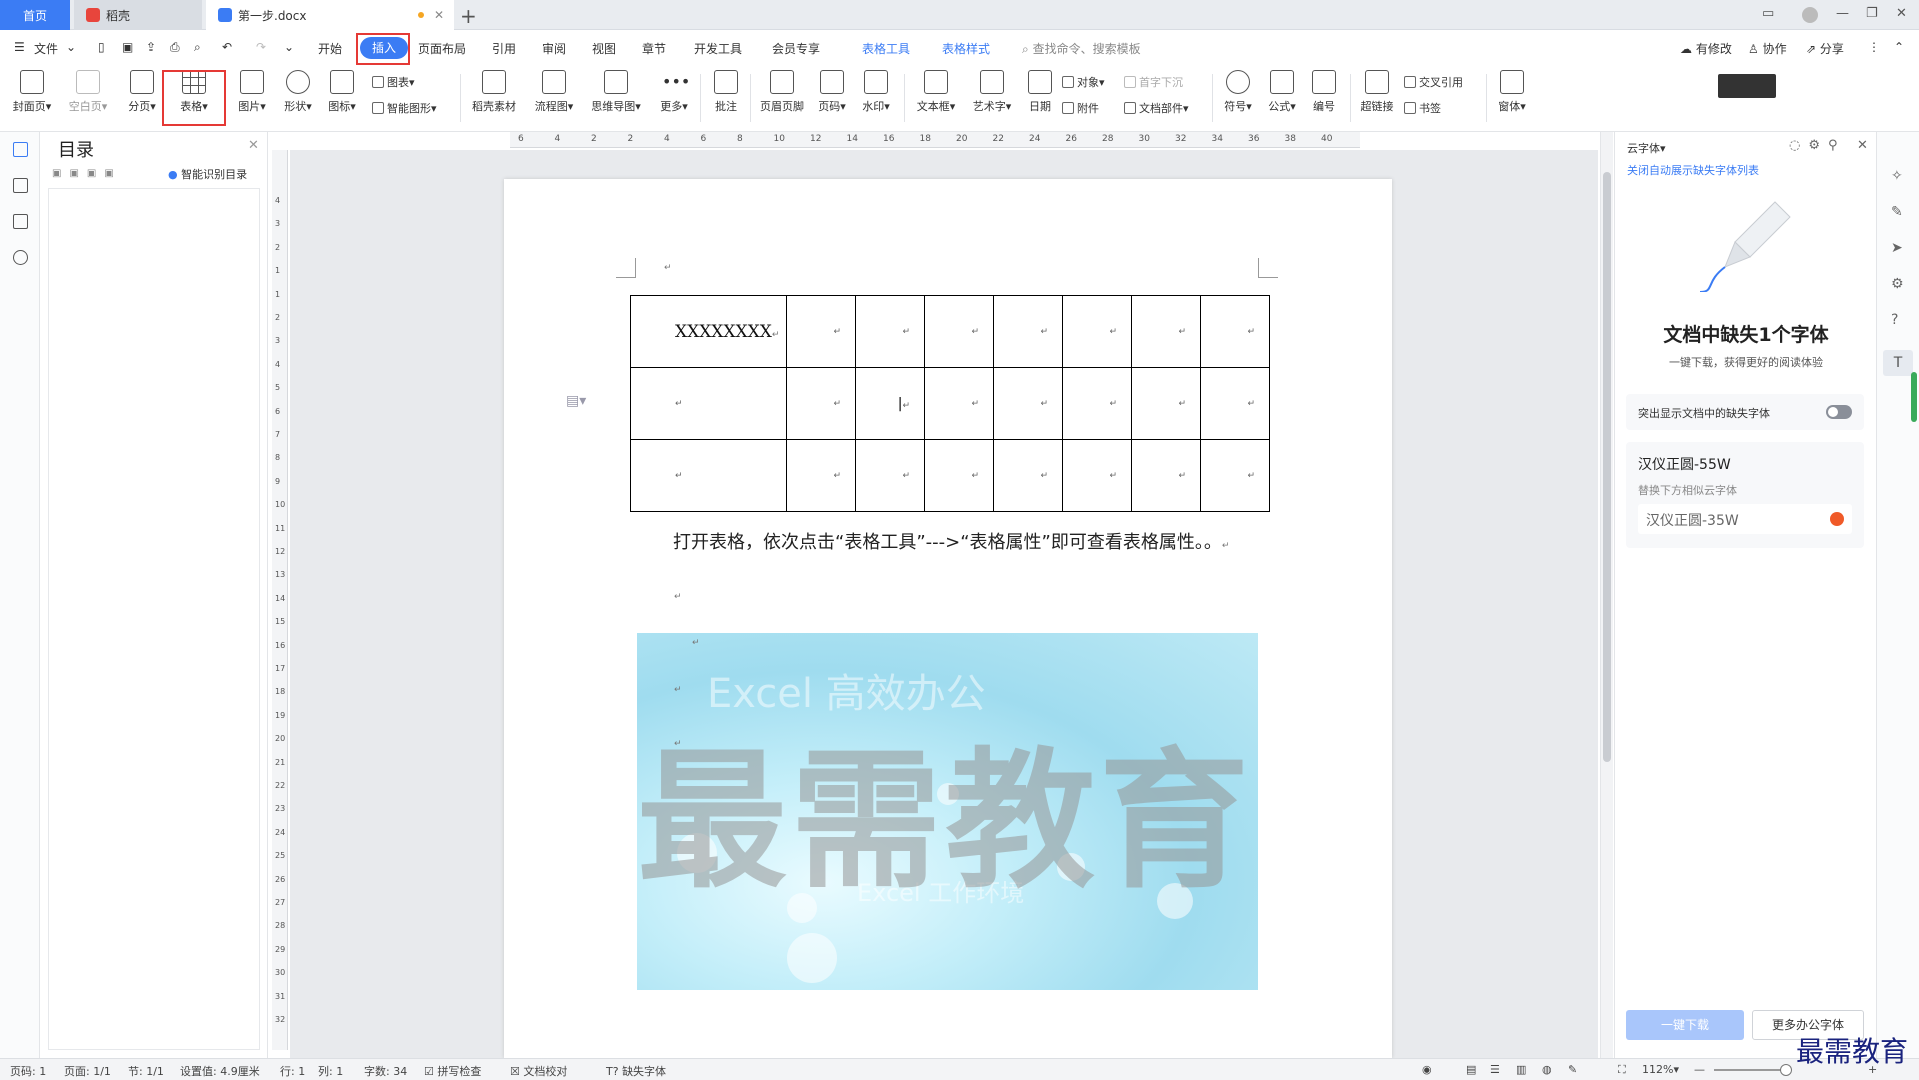  What do you see at coordinates (796, 48) in the screenshot?
I see `menu-member: 会员专享` at bounding box center [796, 48].